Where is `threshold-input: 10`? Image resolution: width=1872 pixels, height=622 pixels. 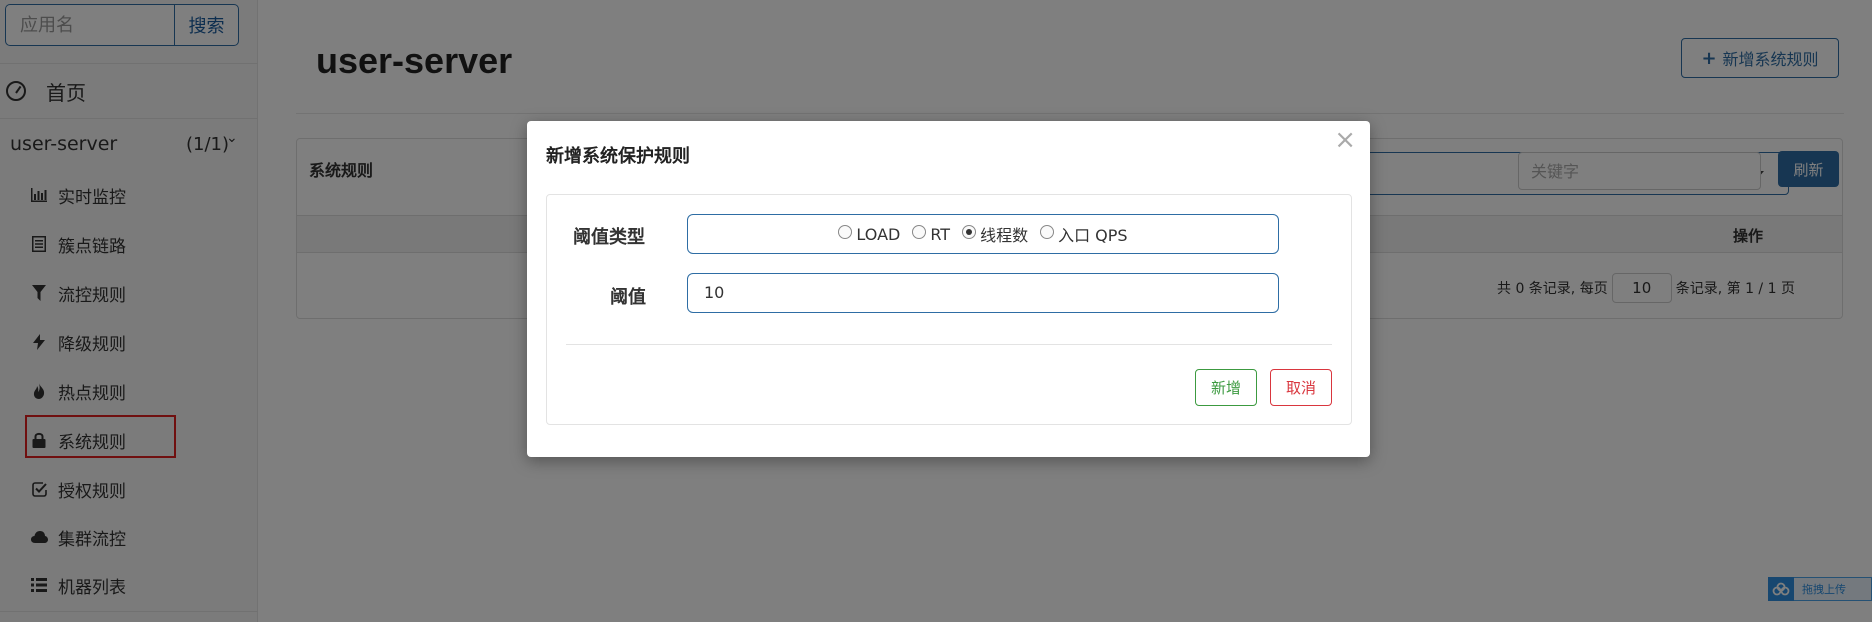 threshold-input: 10 is located at coordinates (983, 293).